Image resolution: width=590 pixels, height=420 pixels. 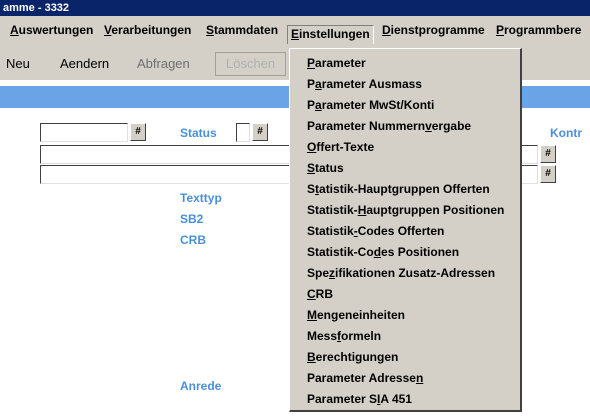 I want to click on code-input, so click(x=84, y=132).